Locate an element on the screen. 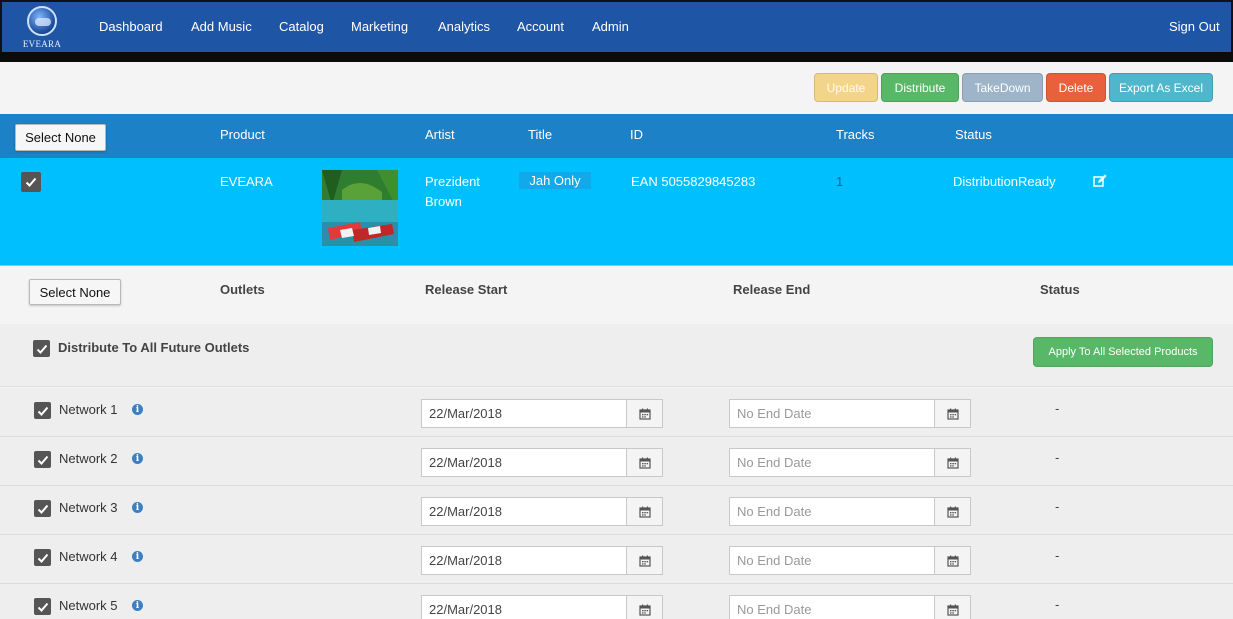  nav-dashboard: Dashboard is located at coordinates (131, 26).